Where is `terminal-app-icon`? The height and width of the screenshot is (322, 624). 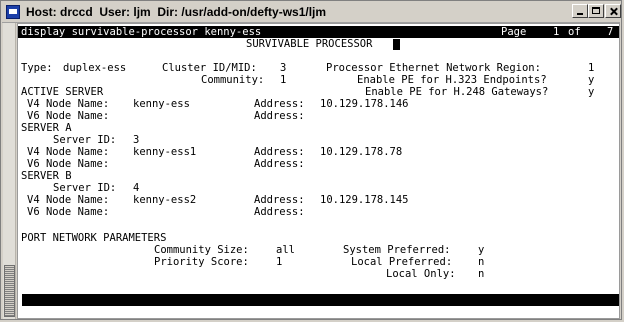
terminal-app-icon is located at coordinates (13, 12).